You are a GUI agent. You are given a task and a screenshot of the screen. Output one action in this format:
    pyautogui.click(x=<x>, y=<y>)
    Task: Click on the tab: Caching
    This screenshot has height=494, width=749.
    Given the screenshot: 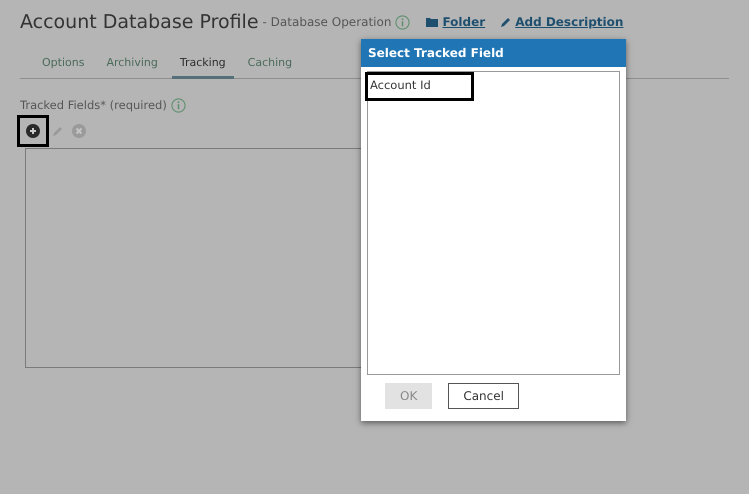 What is the action you would take?
    pyautogui.click(x=270, y=64)
    